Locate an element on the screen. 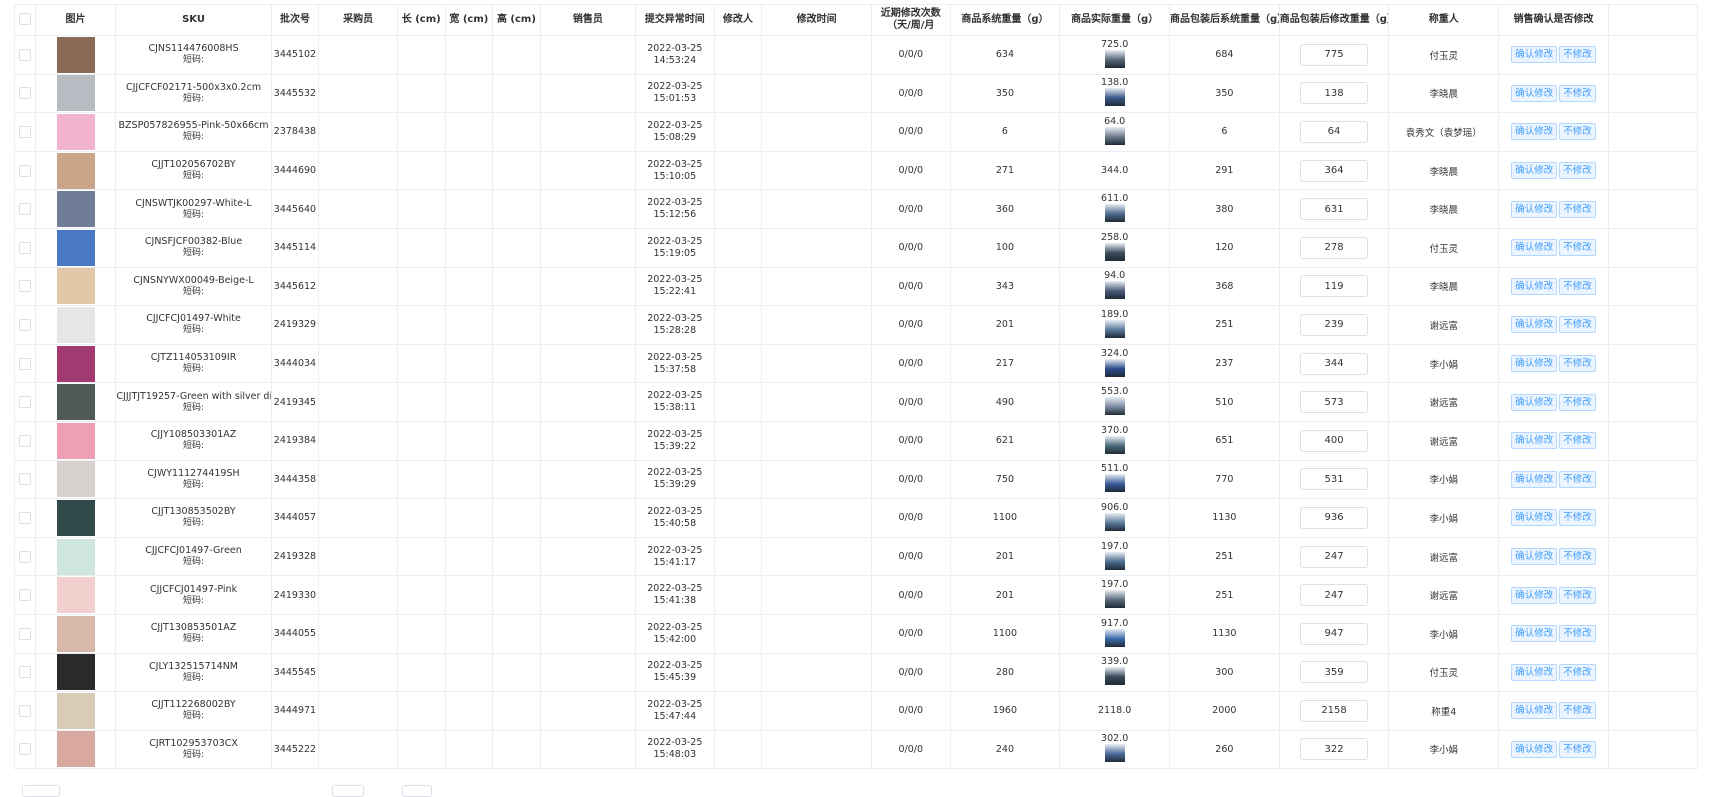  pagination-size-select is located at coordinates (41, 791).